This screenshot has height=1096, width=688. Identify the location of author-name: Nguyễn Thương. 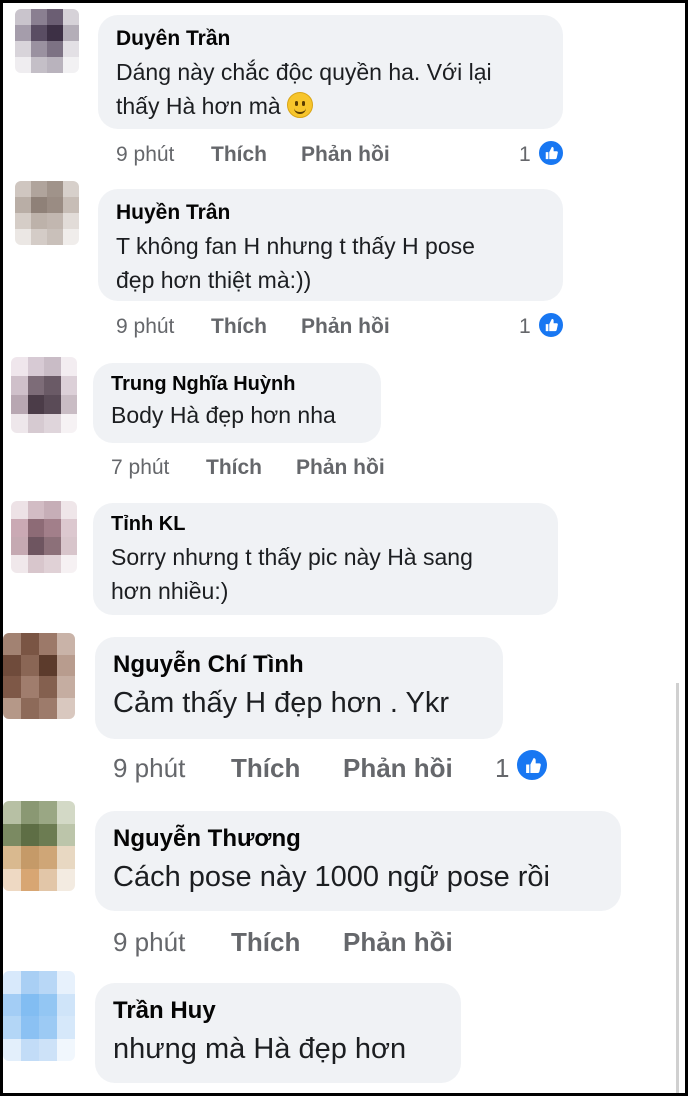
(358, 839).